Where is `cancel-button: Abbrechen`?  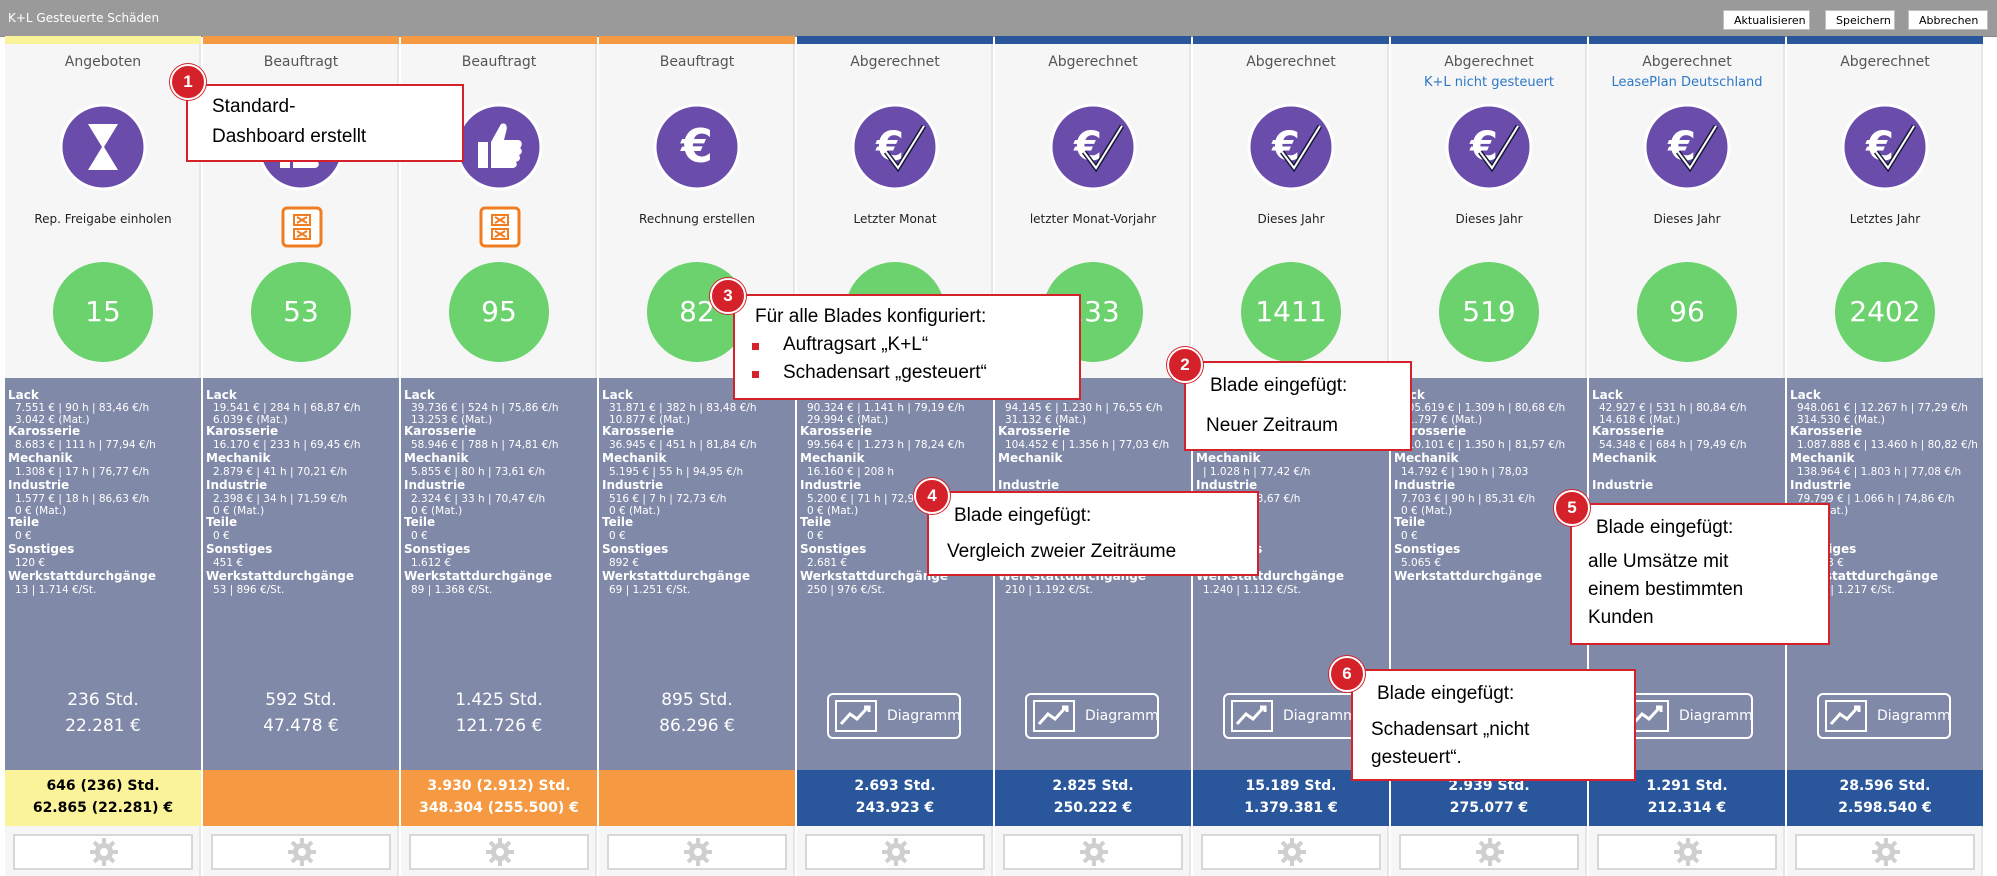 cancel-button: Abbrechen is located at coordinates (1948, 20).